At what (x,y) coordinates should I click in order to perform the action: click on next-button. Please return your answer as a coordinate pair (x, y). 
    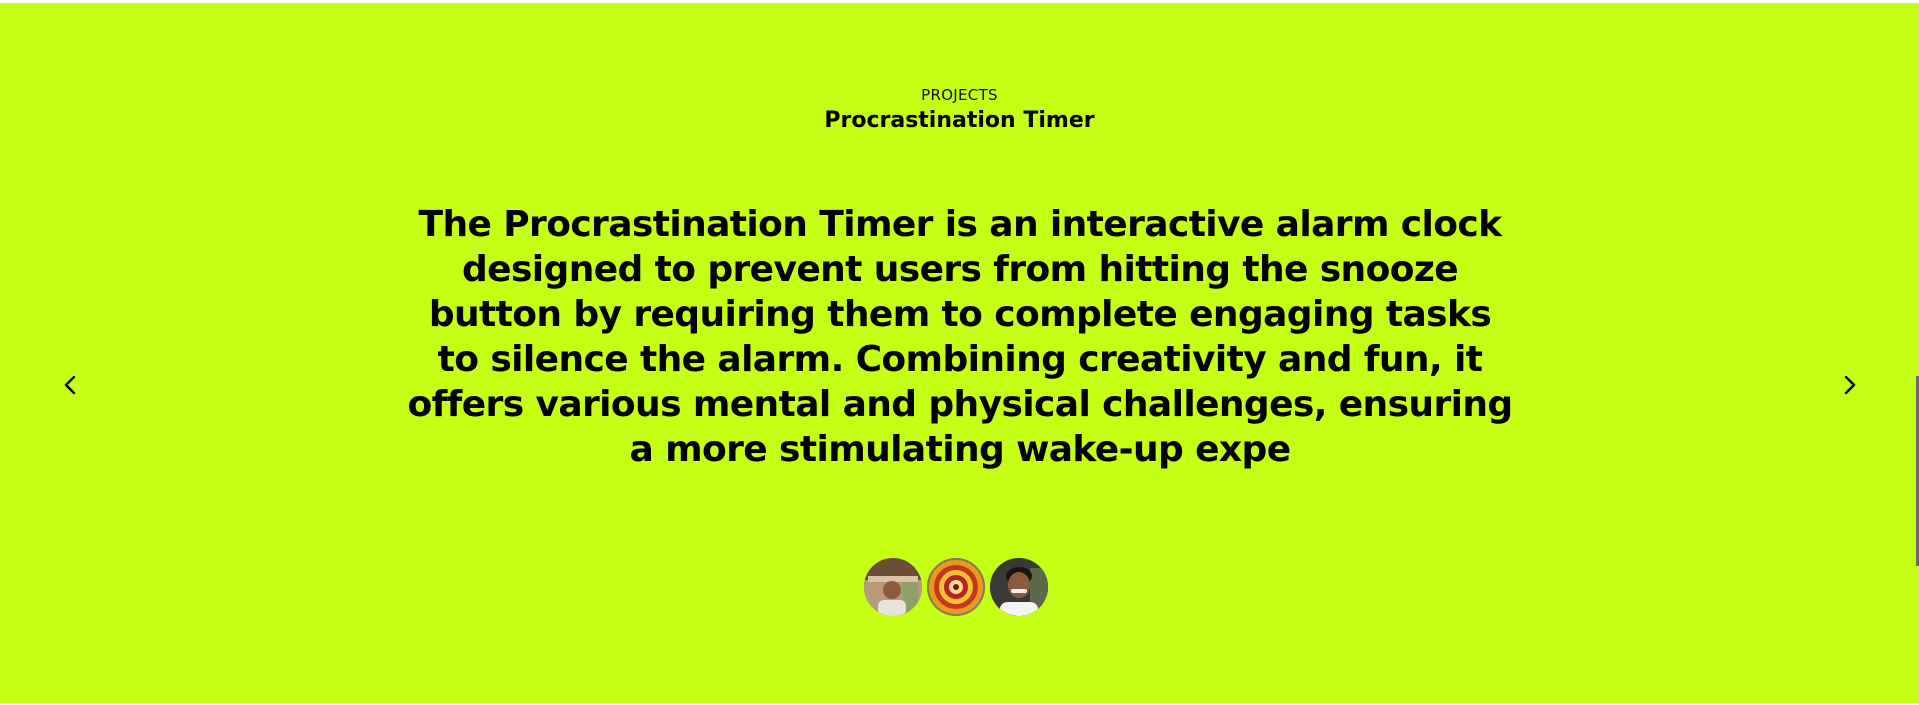
    Looking at the image, I should click on (1850, 385).